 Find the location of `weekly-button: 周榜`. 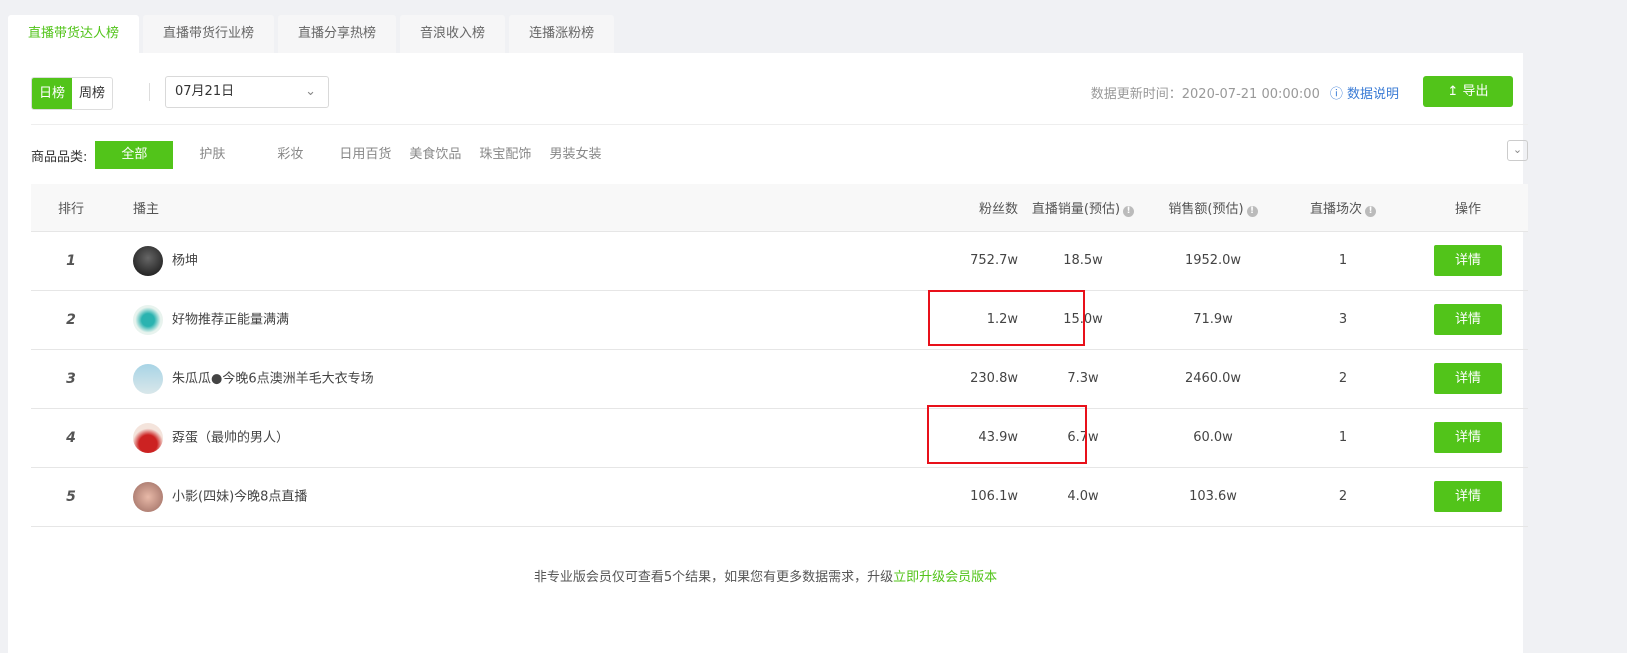

weekly-button: 周榜 is located at coordinates (92, 93).